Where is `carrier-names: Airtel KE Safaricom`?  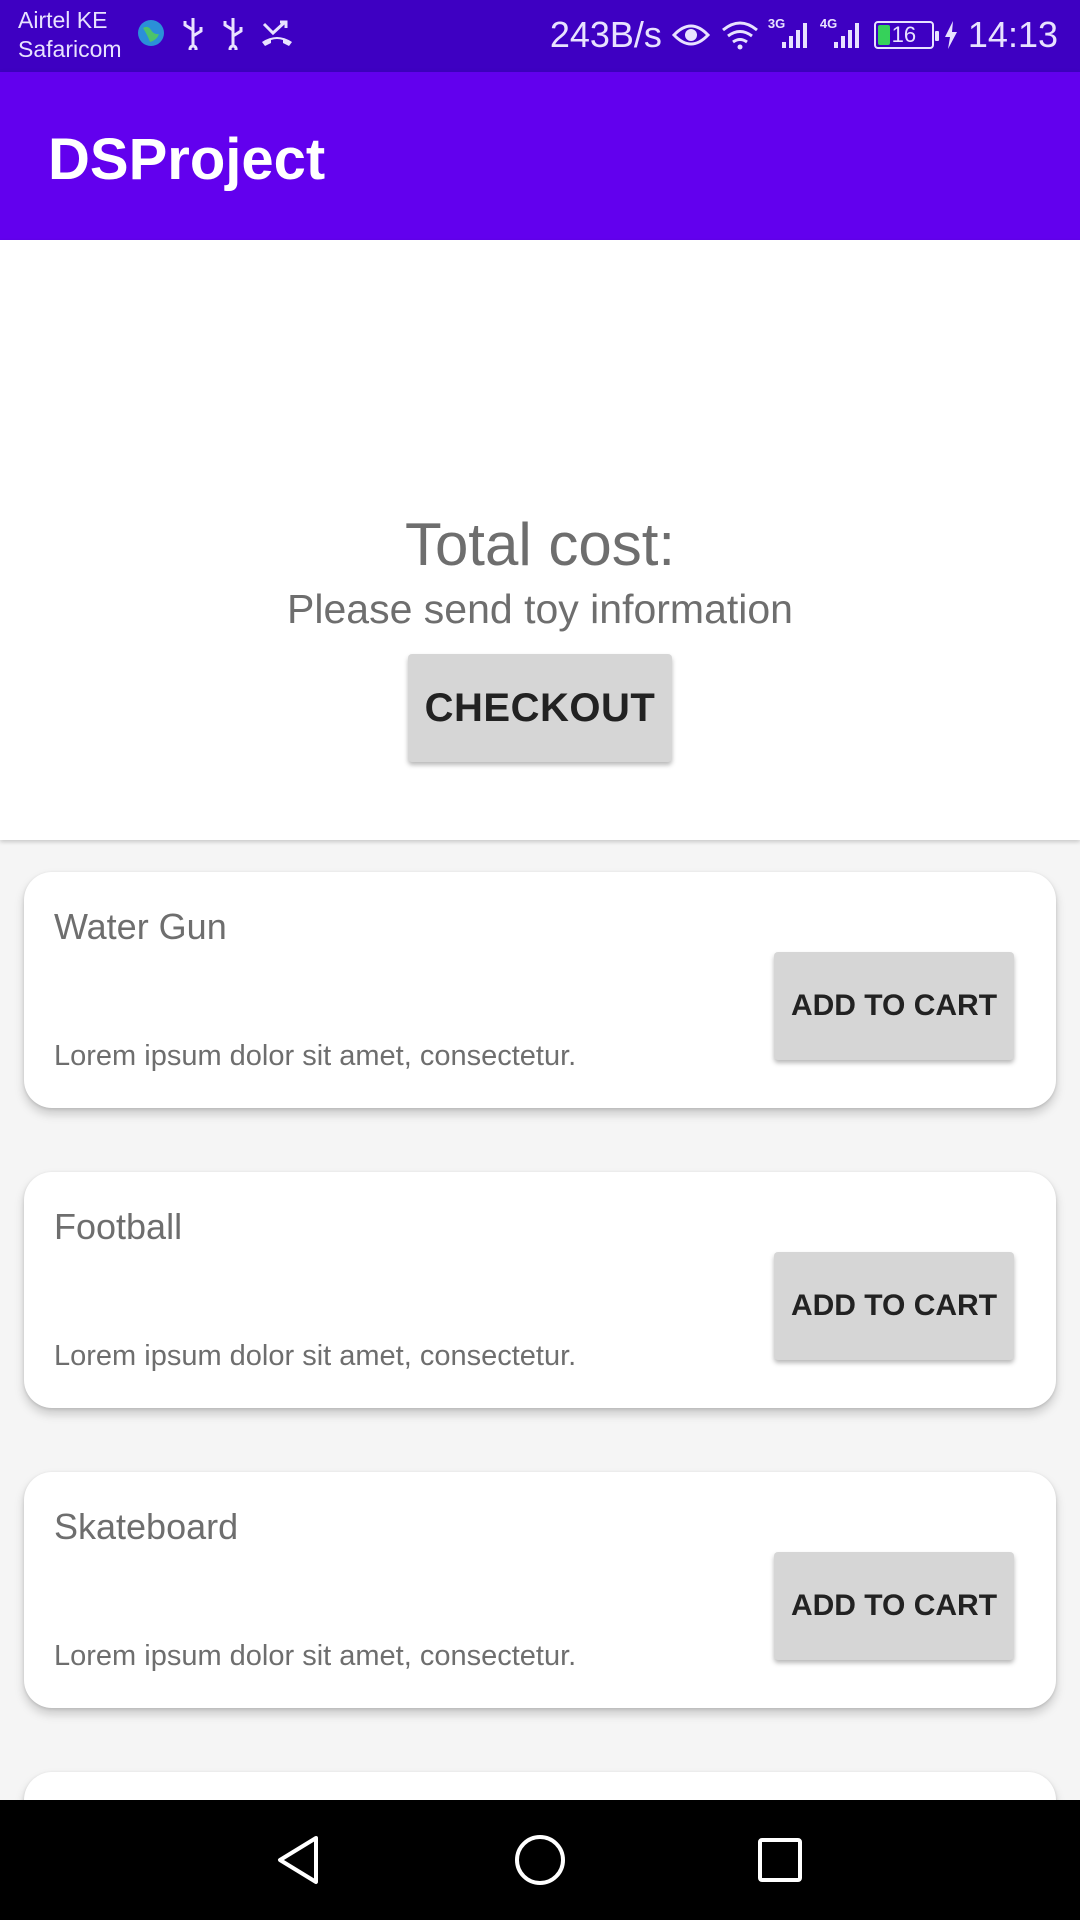 carrier-names: Airtel KE Safaricom is located at coordinates (70, 35).